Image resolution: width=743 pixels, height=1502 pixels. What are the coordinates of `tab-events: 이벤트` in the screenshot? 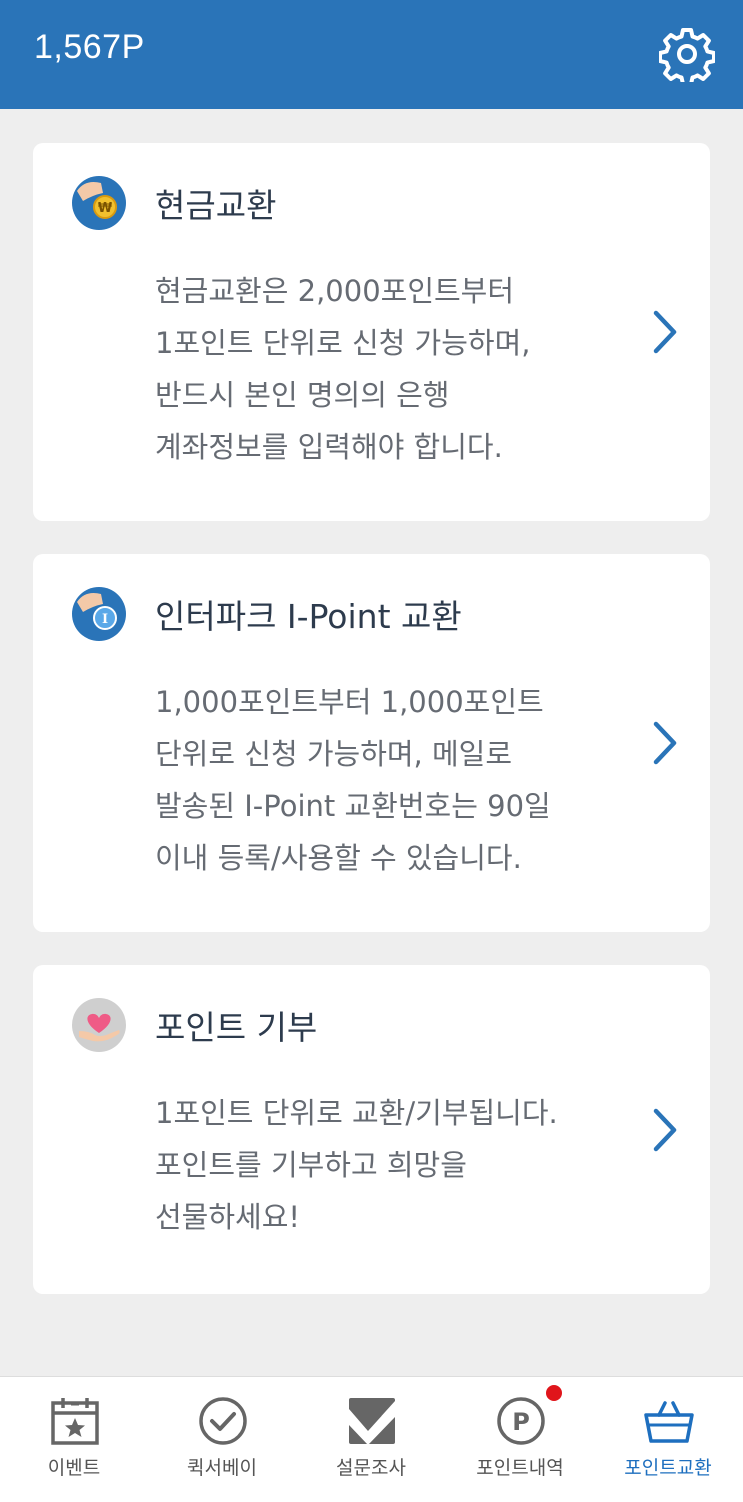 It's located at (74, 1439).